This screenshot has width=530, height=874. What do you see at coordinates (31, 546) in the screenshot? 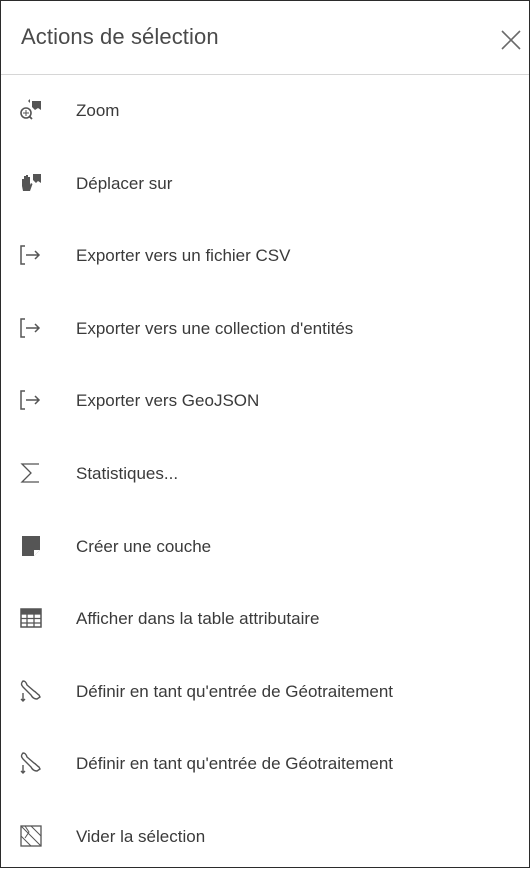
I see `create-layer-icon` at bounding box center [31, 546].